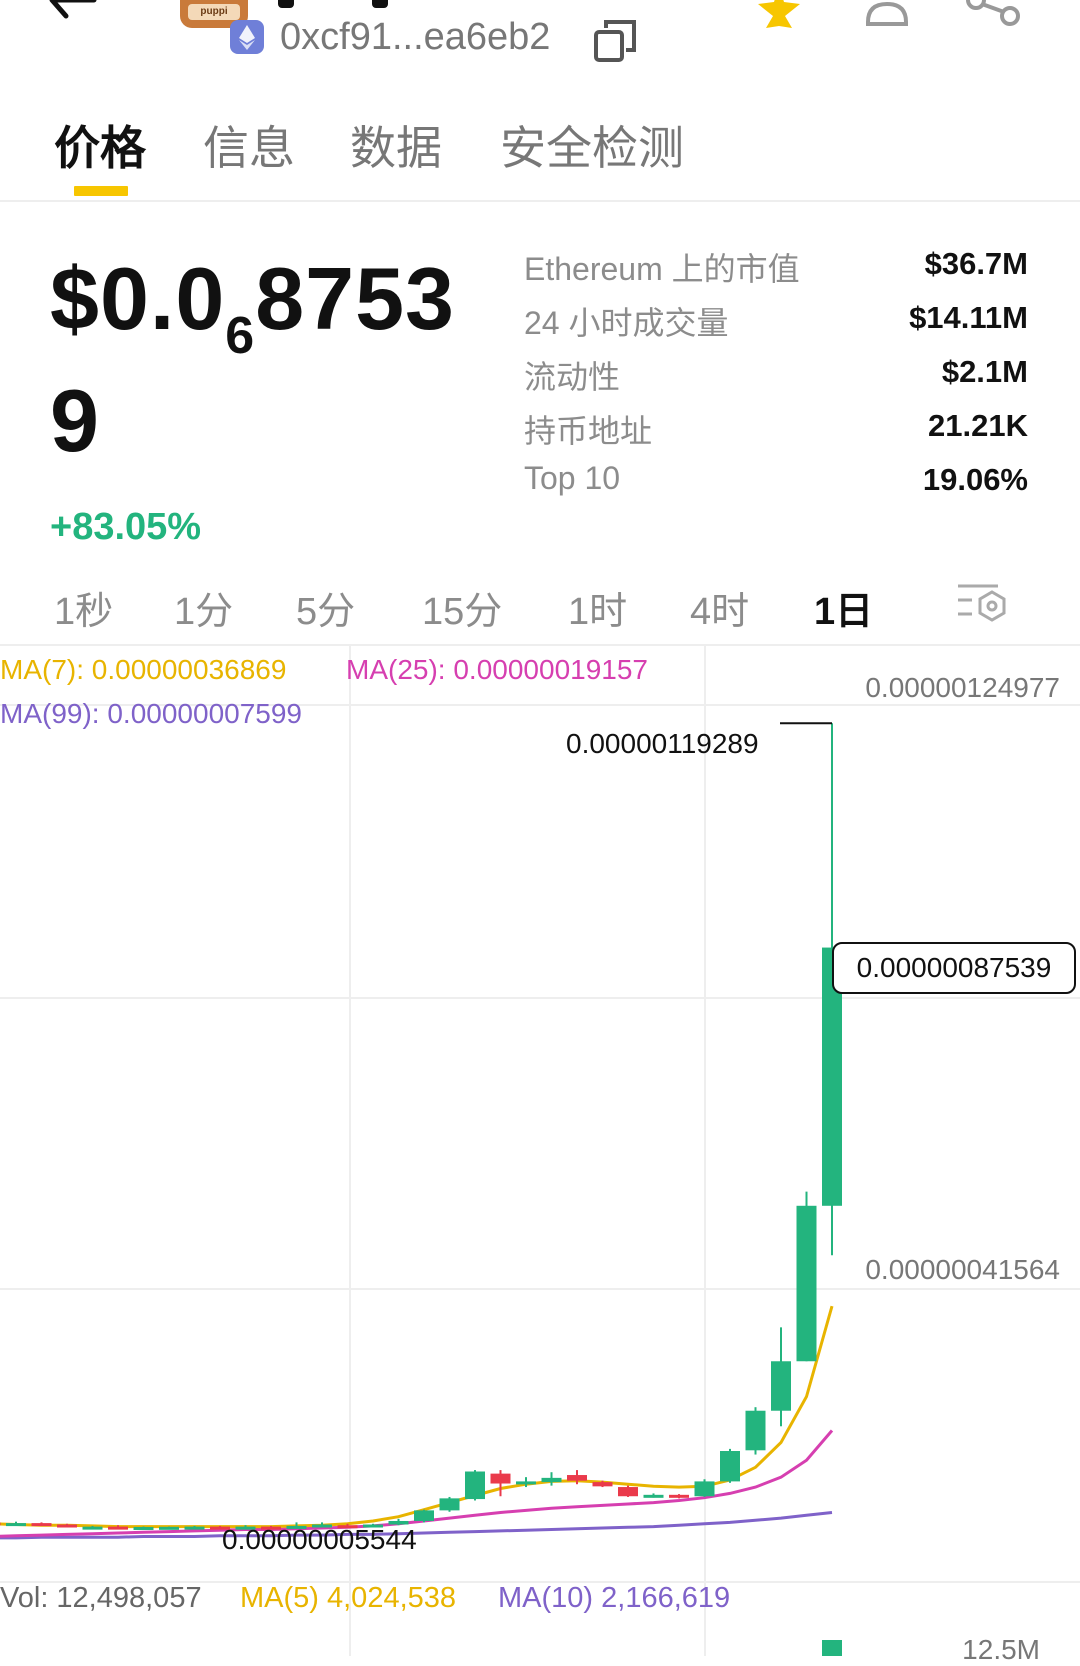 The image size is (1080, 1666). Describe the element at coordinates (319, 1539) in the screenshot. I see `low-price-annotation: 0.00000005544` at that location.